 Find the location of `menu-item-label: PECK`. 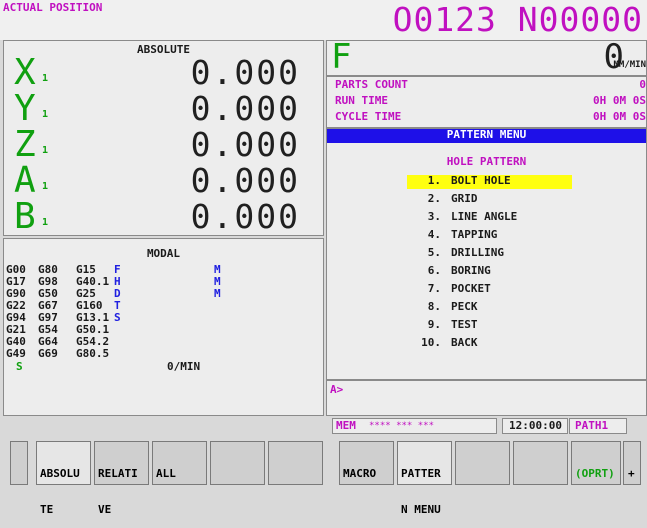

menu-item-label: PECK is located at coordinates (464, 306).